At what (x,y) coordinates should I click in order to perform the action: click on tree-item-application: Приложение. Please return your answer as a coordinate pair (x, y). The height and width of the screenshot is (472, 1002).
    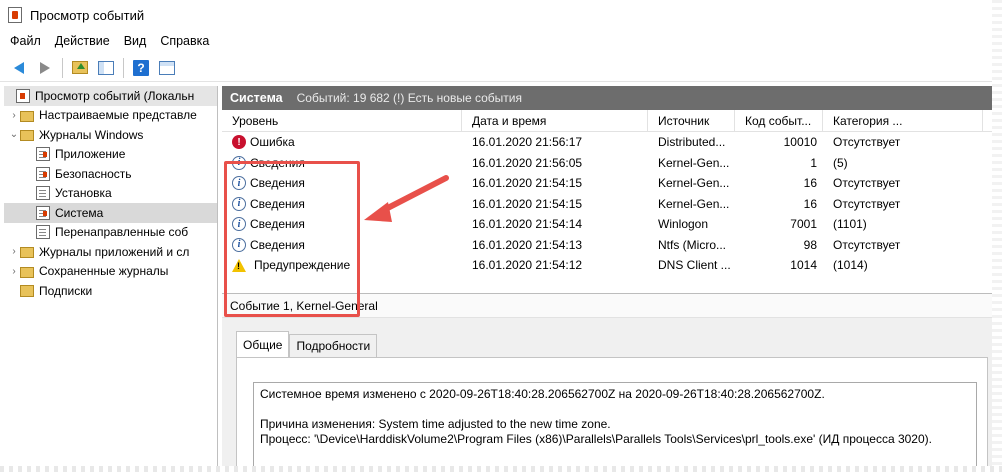
    Looking at the image, I should click on (110, 155).